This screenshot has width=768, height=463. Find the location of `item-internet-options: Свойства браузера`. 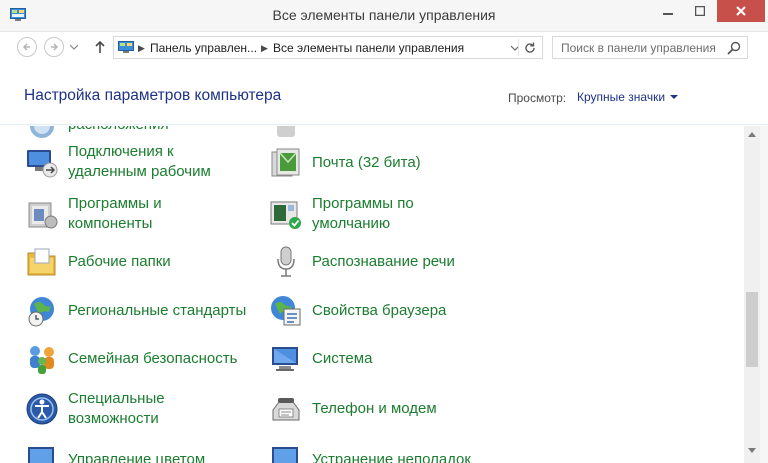

item-internet-options: Свойства браузера is located at coordinates (389, 311).